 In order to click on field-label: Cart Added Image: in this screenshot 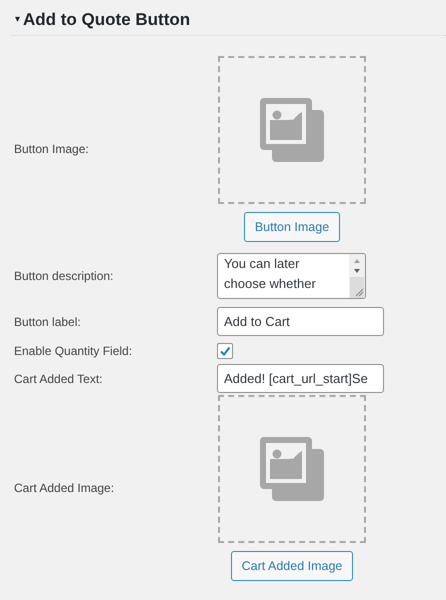, I will do `click(64, 488)`.